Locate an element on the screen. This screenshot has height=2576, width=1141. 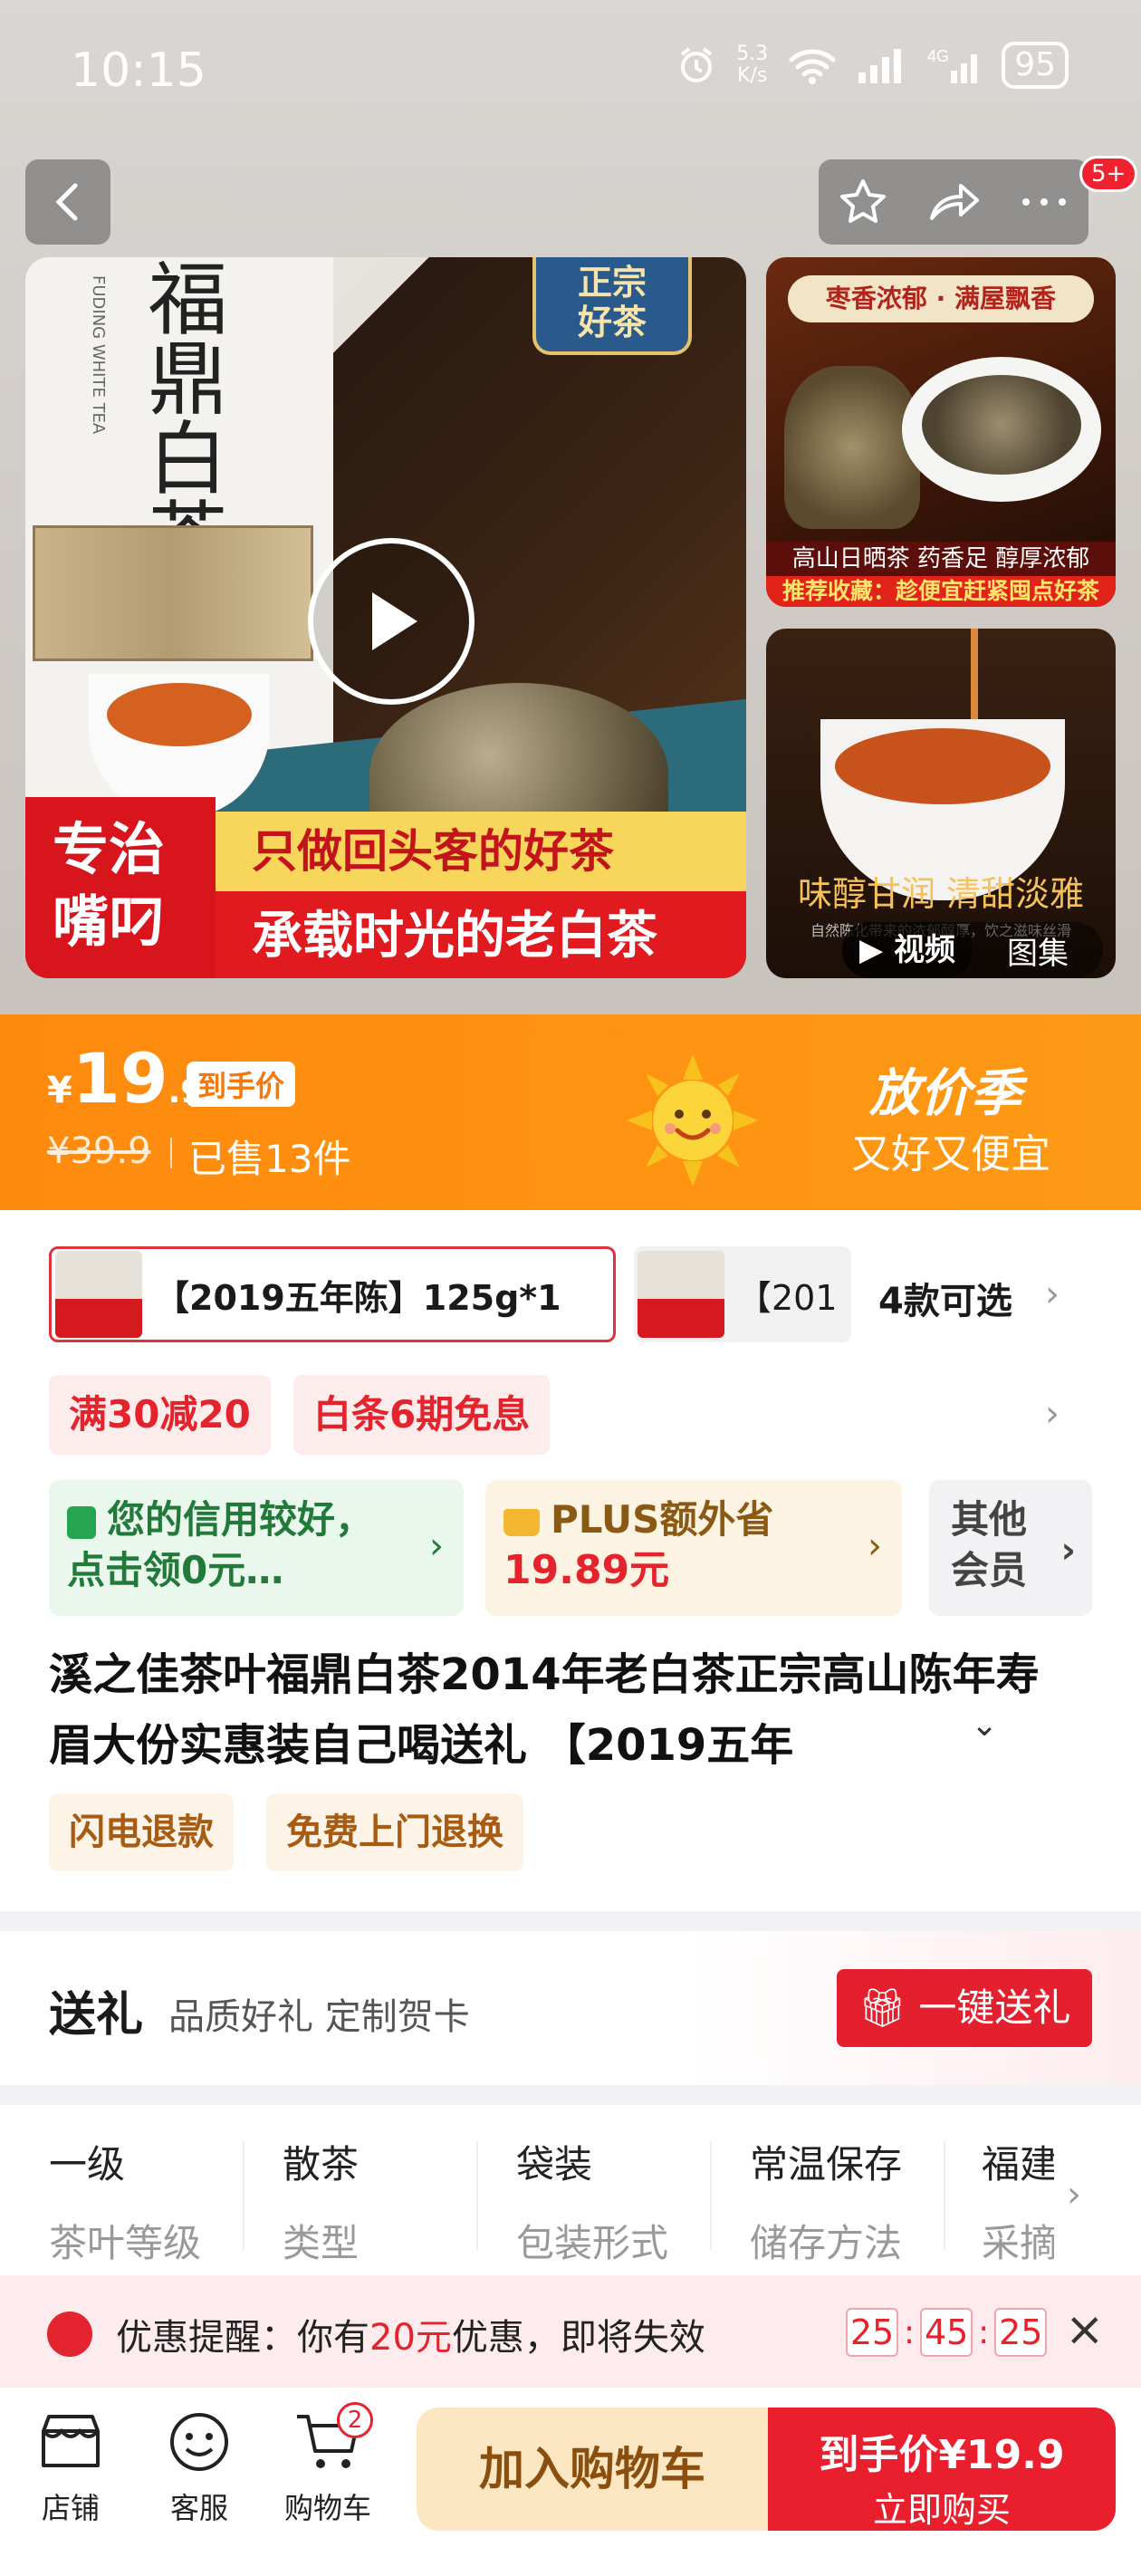
smile-icon is located at coordinates (199, 2442).